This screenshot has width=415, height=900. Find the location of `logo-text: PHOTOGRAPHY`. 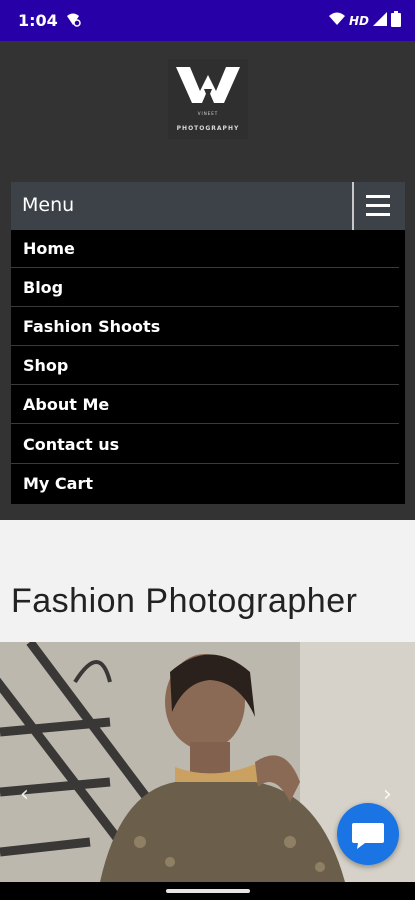

logo-text: PHOTOGRAPHY is located at coordinates (208, 128).